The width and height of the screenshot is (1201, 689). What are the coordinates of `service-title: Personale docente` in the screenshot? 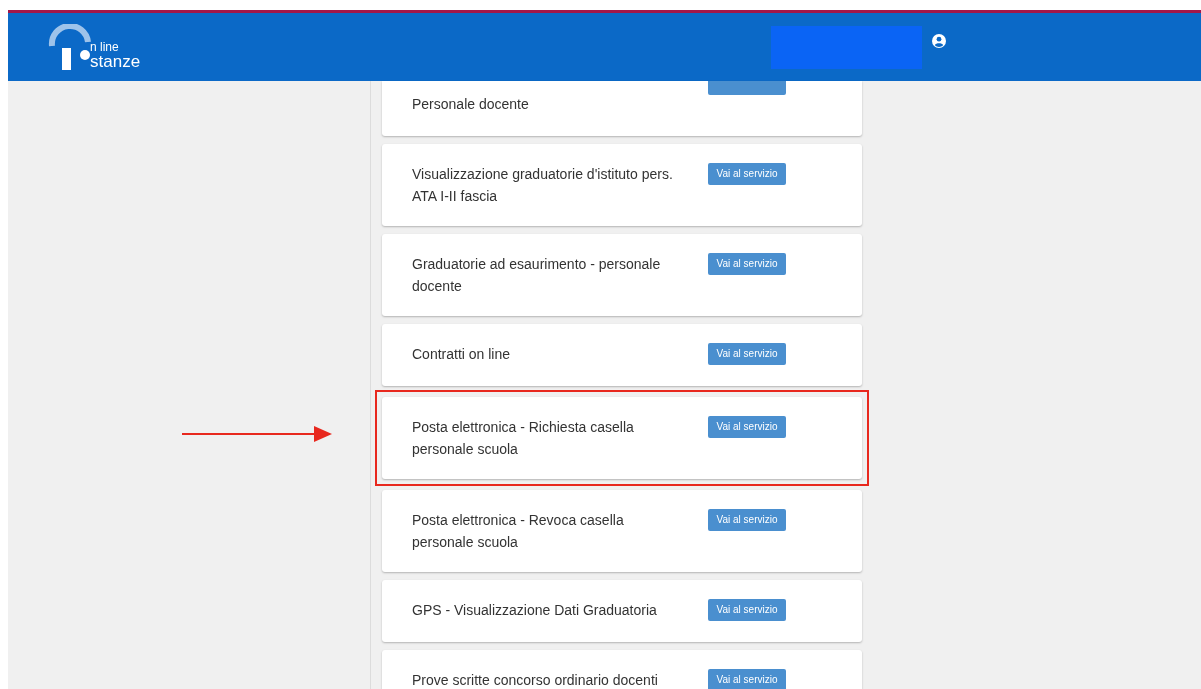 It's located at (471, 104).